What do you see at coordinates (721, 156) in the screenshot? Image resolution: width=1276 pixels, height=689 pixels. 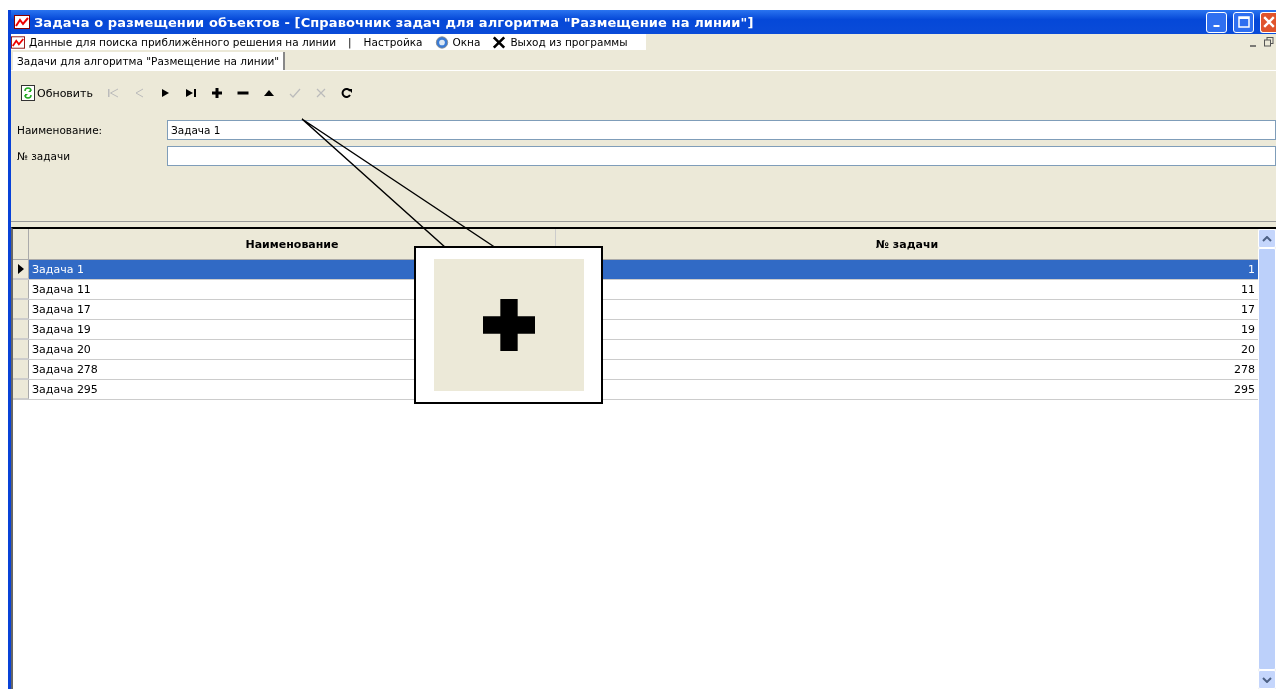 I see `input-field` at bounding box center [721, 156].